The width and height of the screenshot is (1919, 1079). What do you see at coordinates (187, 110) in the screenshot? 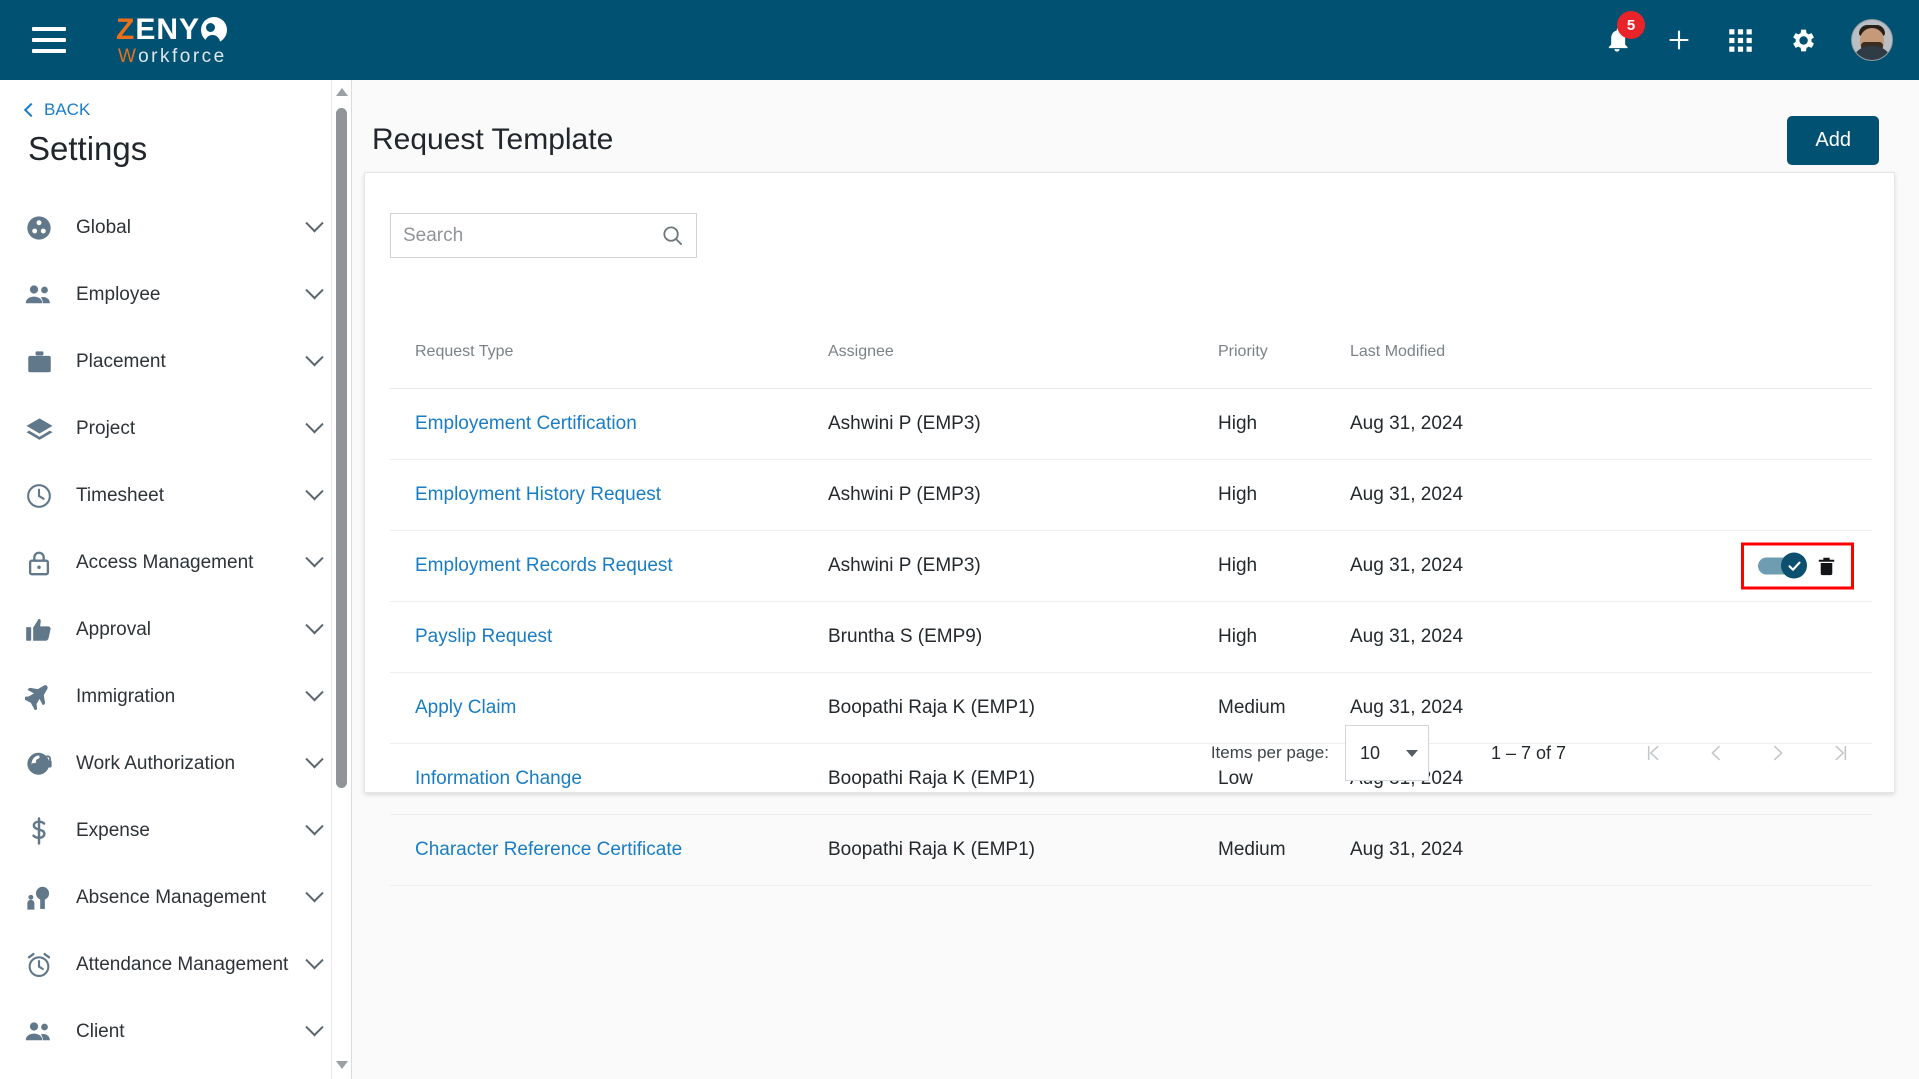
I see `back-link: BACK` at bounding box center [187, 110].